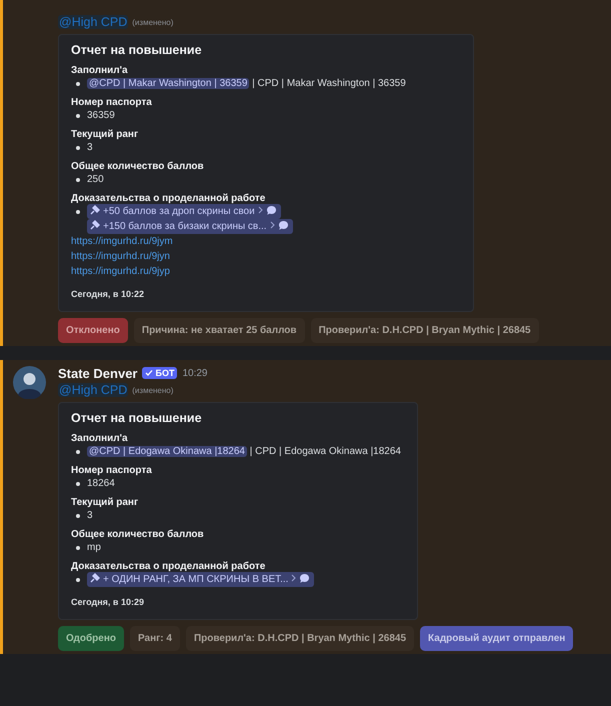 The height and width of the screenshot is (706, 611). What do you see at coordinates (195, 373) in the screenshot?
I see `timestamp: 10:29` at bounding box center [195, 373].